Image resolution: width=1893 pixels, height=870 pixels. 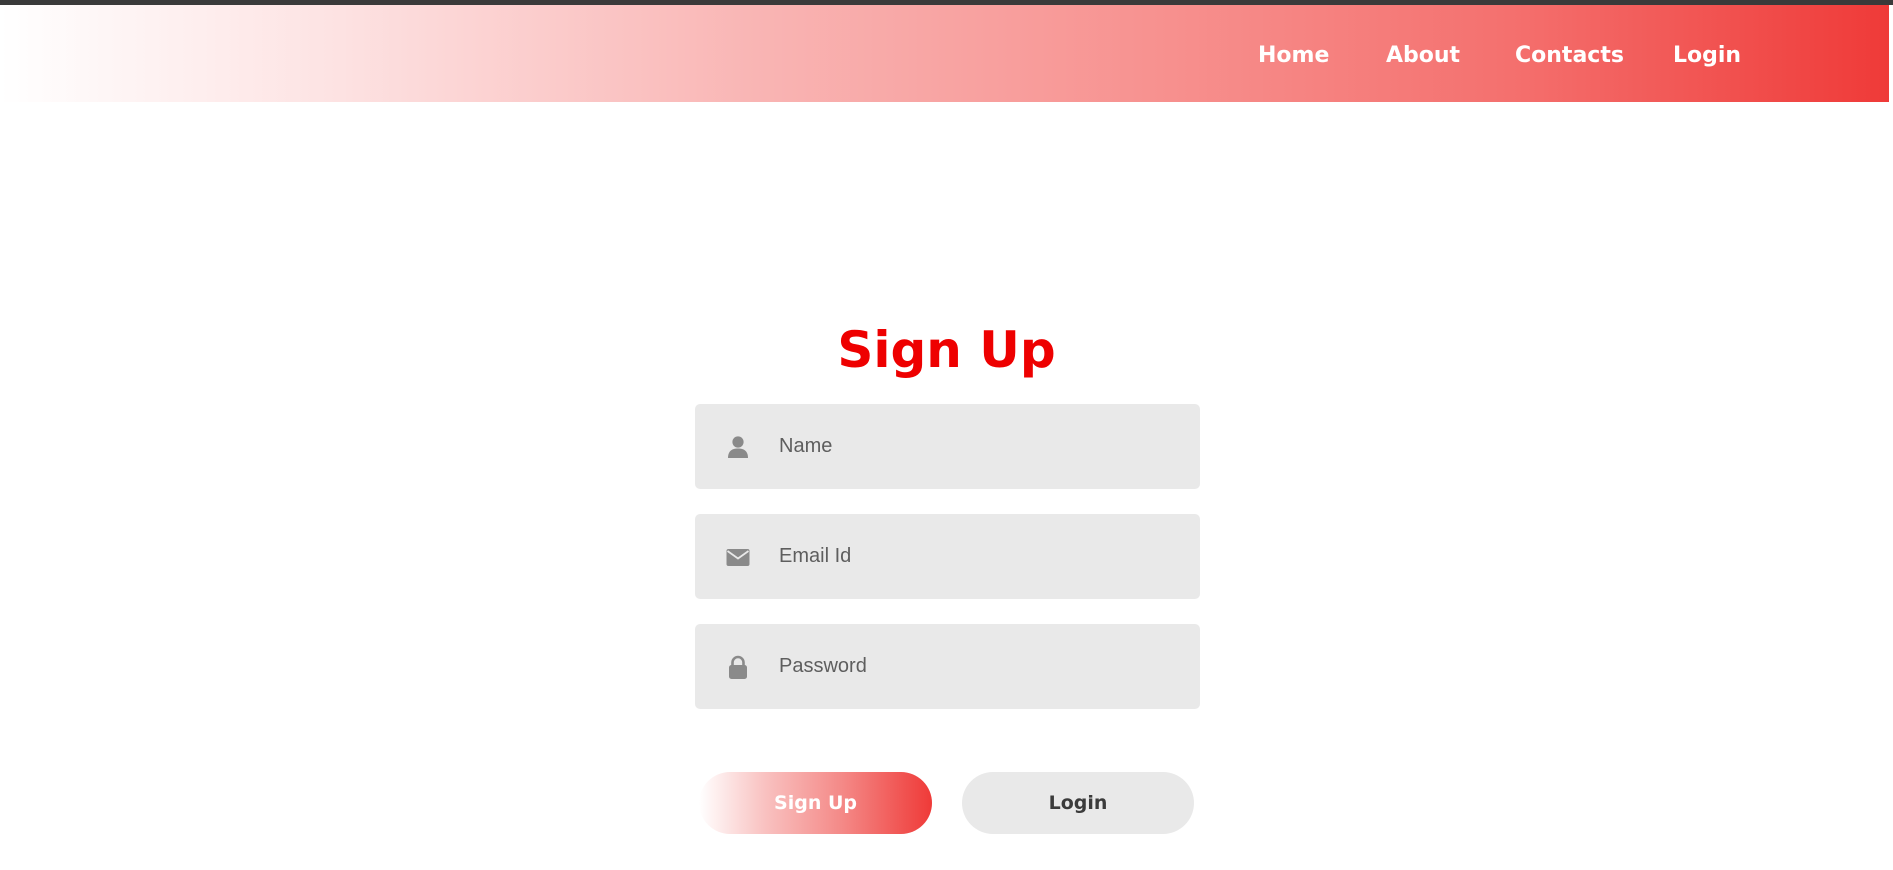 What do you see at coordinates (1078, 803) in the screenshot?
I see `login-button: Login` at bounding box center [1078, 803].